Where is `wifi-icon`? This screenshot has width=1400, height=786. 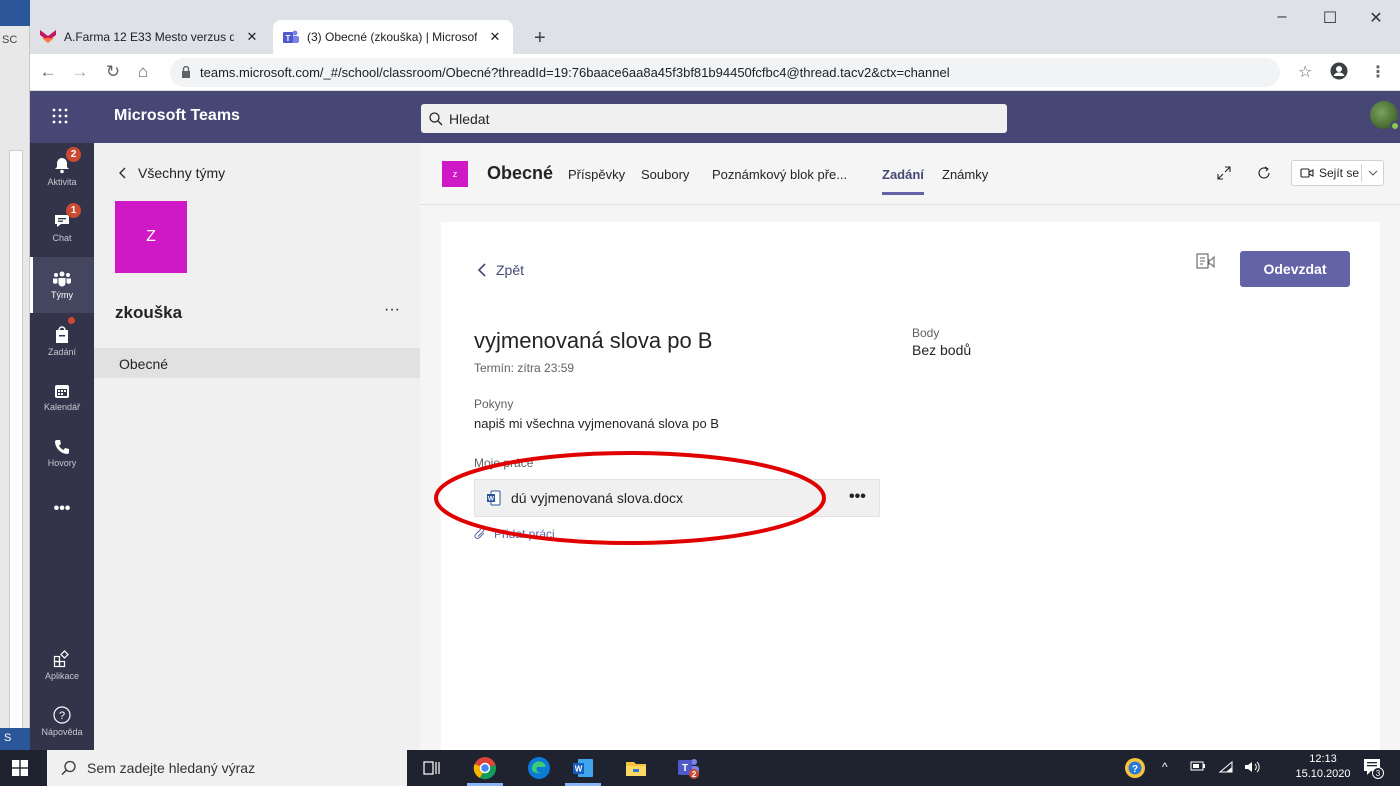
wifi-icon is located at coordinates (1226, 767).